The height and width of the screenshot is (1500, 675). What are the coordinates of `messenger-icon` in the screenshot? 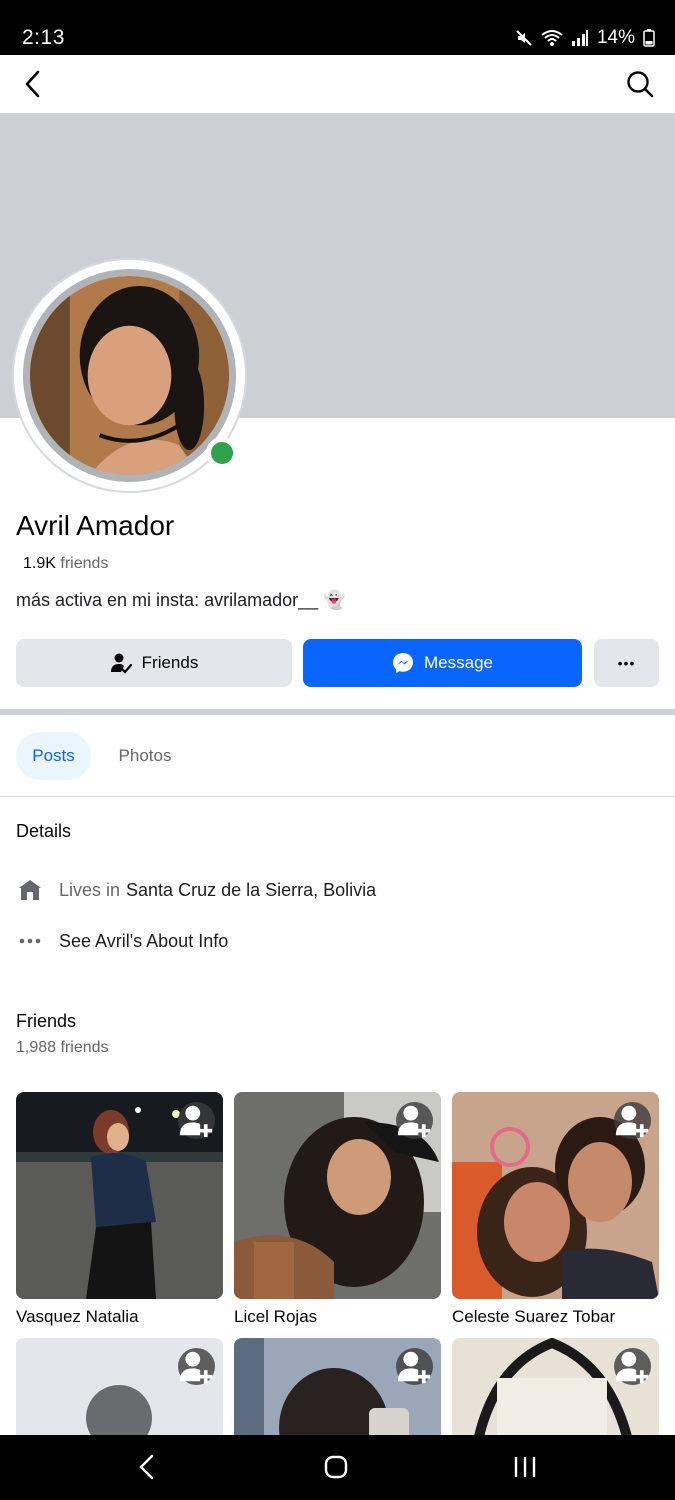 It's located at (403, 663).